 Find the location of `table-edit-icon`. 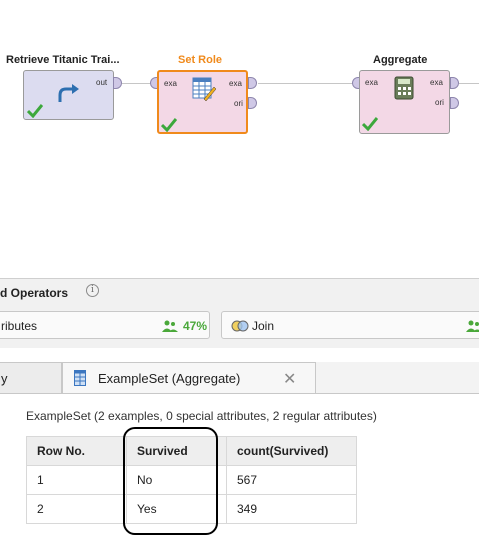

table-edit-icon is located at coordinates (204, 89).